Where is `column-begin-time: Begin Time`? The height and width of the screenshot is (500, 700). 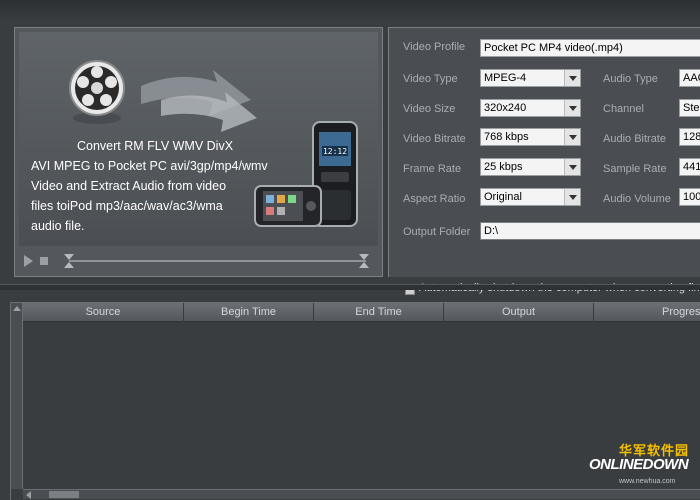
column-begin-time: Begin Time is located at coordinates (249, 312).